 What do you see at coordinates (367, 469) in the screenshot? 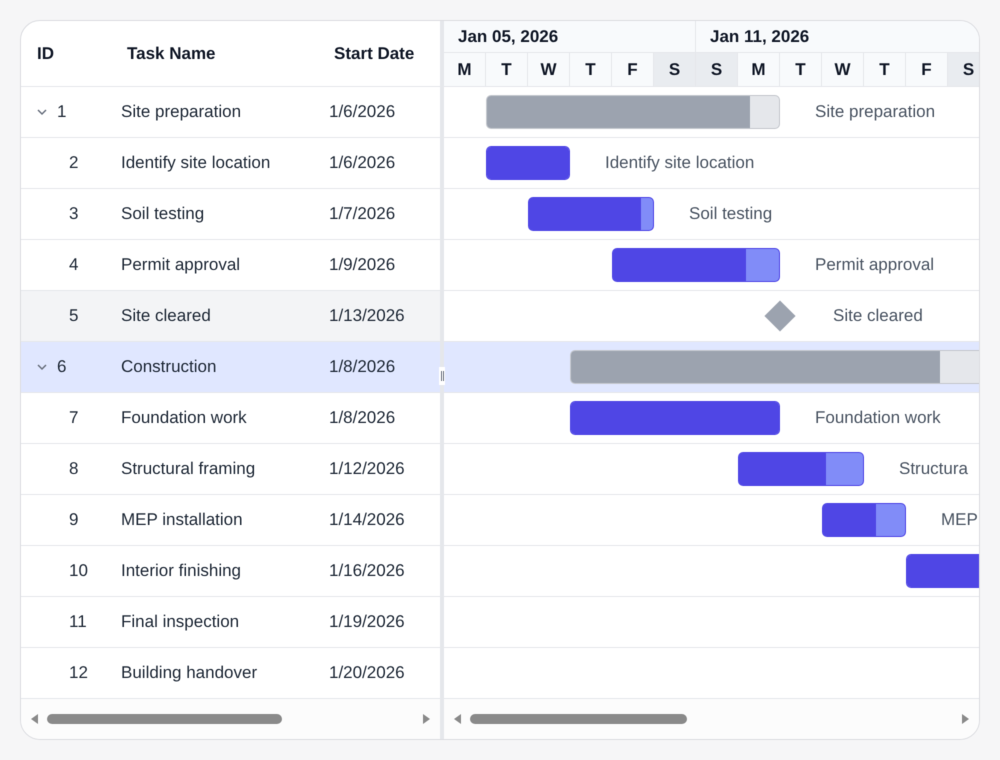
I see `start-date: 1/12/2026` at bounding box center [367, 469].